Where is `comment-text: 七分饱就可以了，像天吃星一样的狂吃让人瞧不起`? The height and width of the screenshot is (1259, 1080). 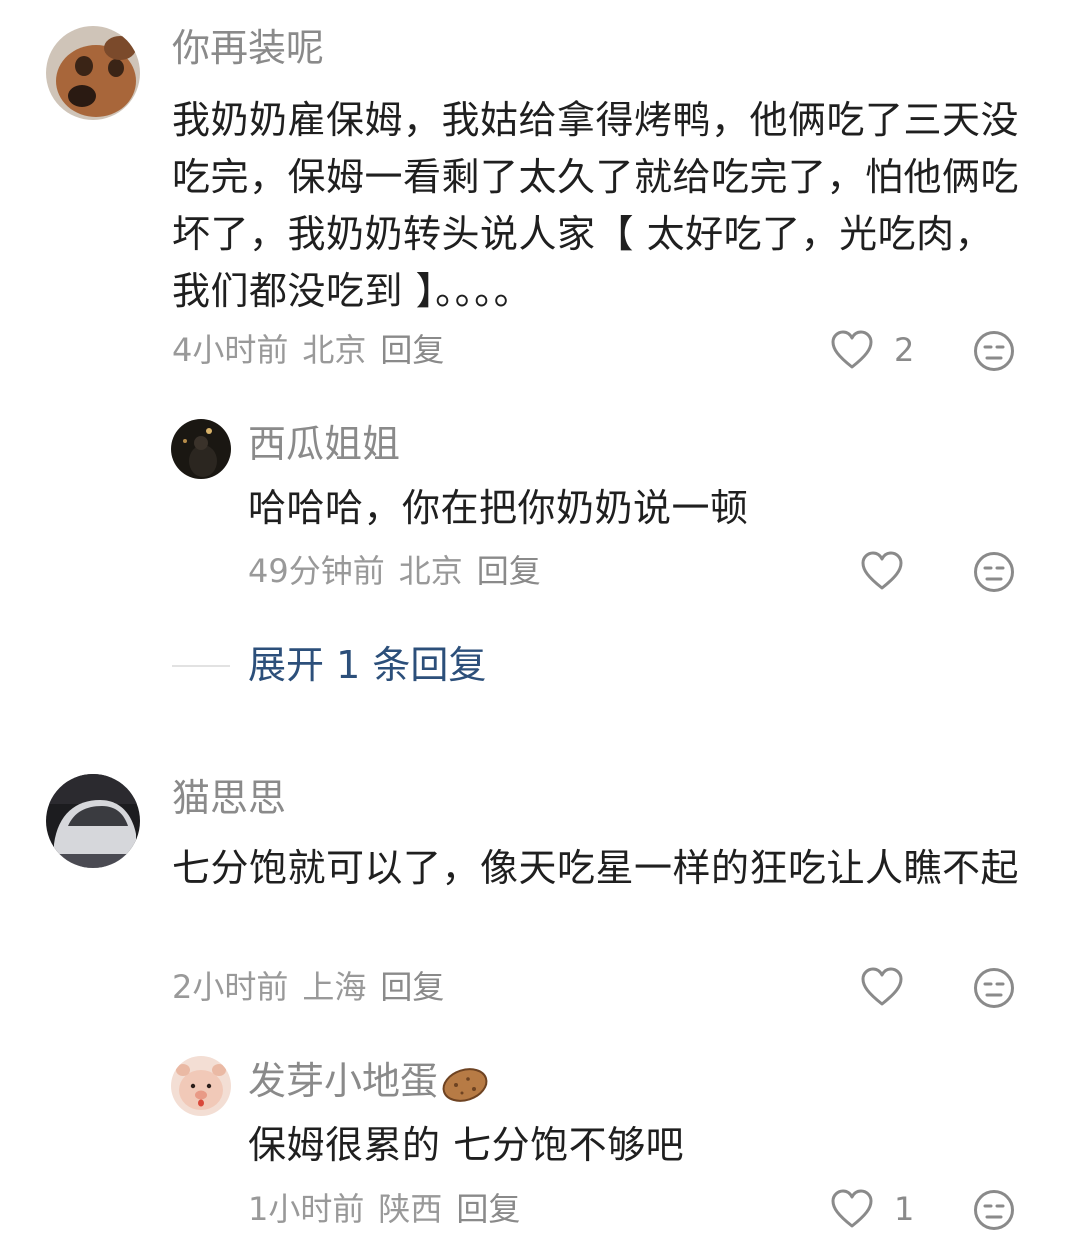 comment-text: 七分饱就可以了，像天吃星一样的狂吃让人瞧不起 is located at coordinates (596, 868).